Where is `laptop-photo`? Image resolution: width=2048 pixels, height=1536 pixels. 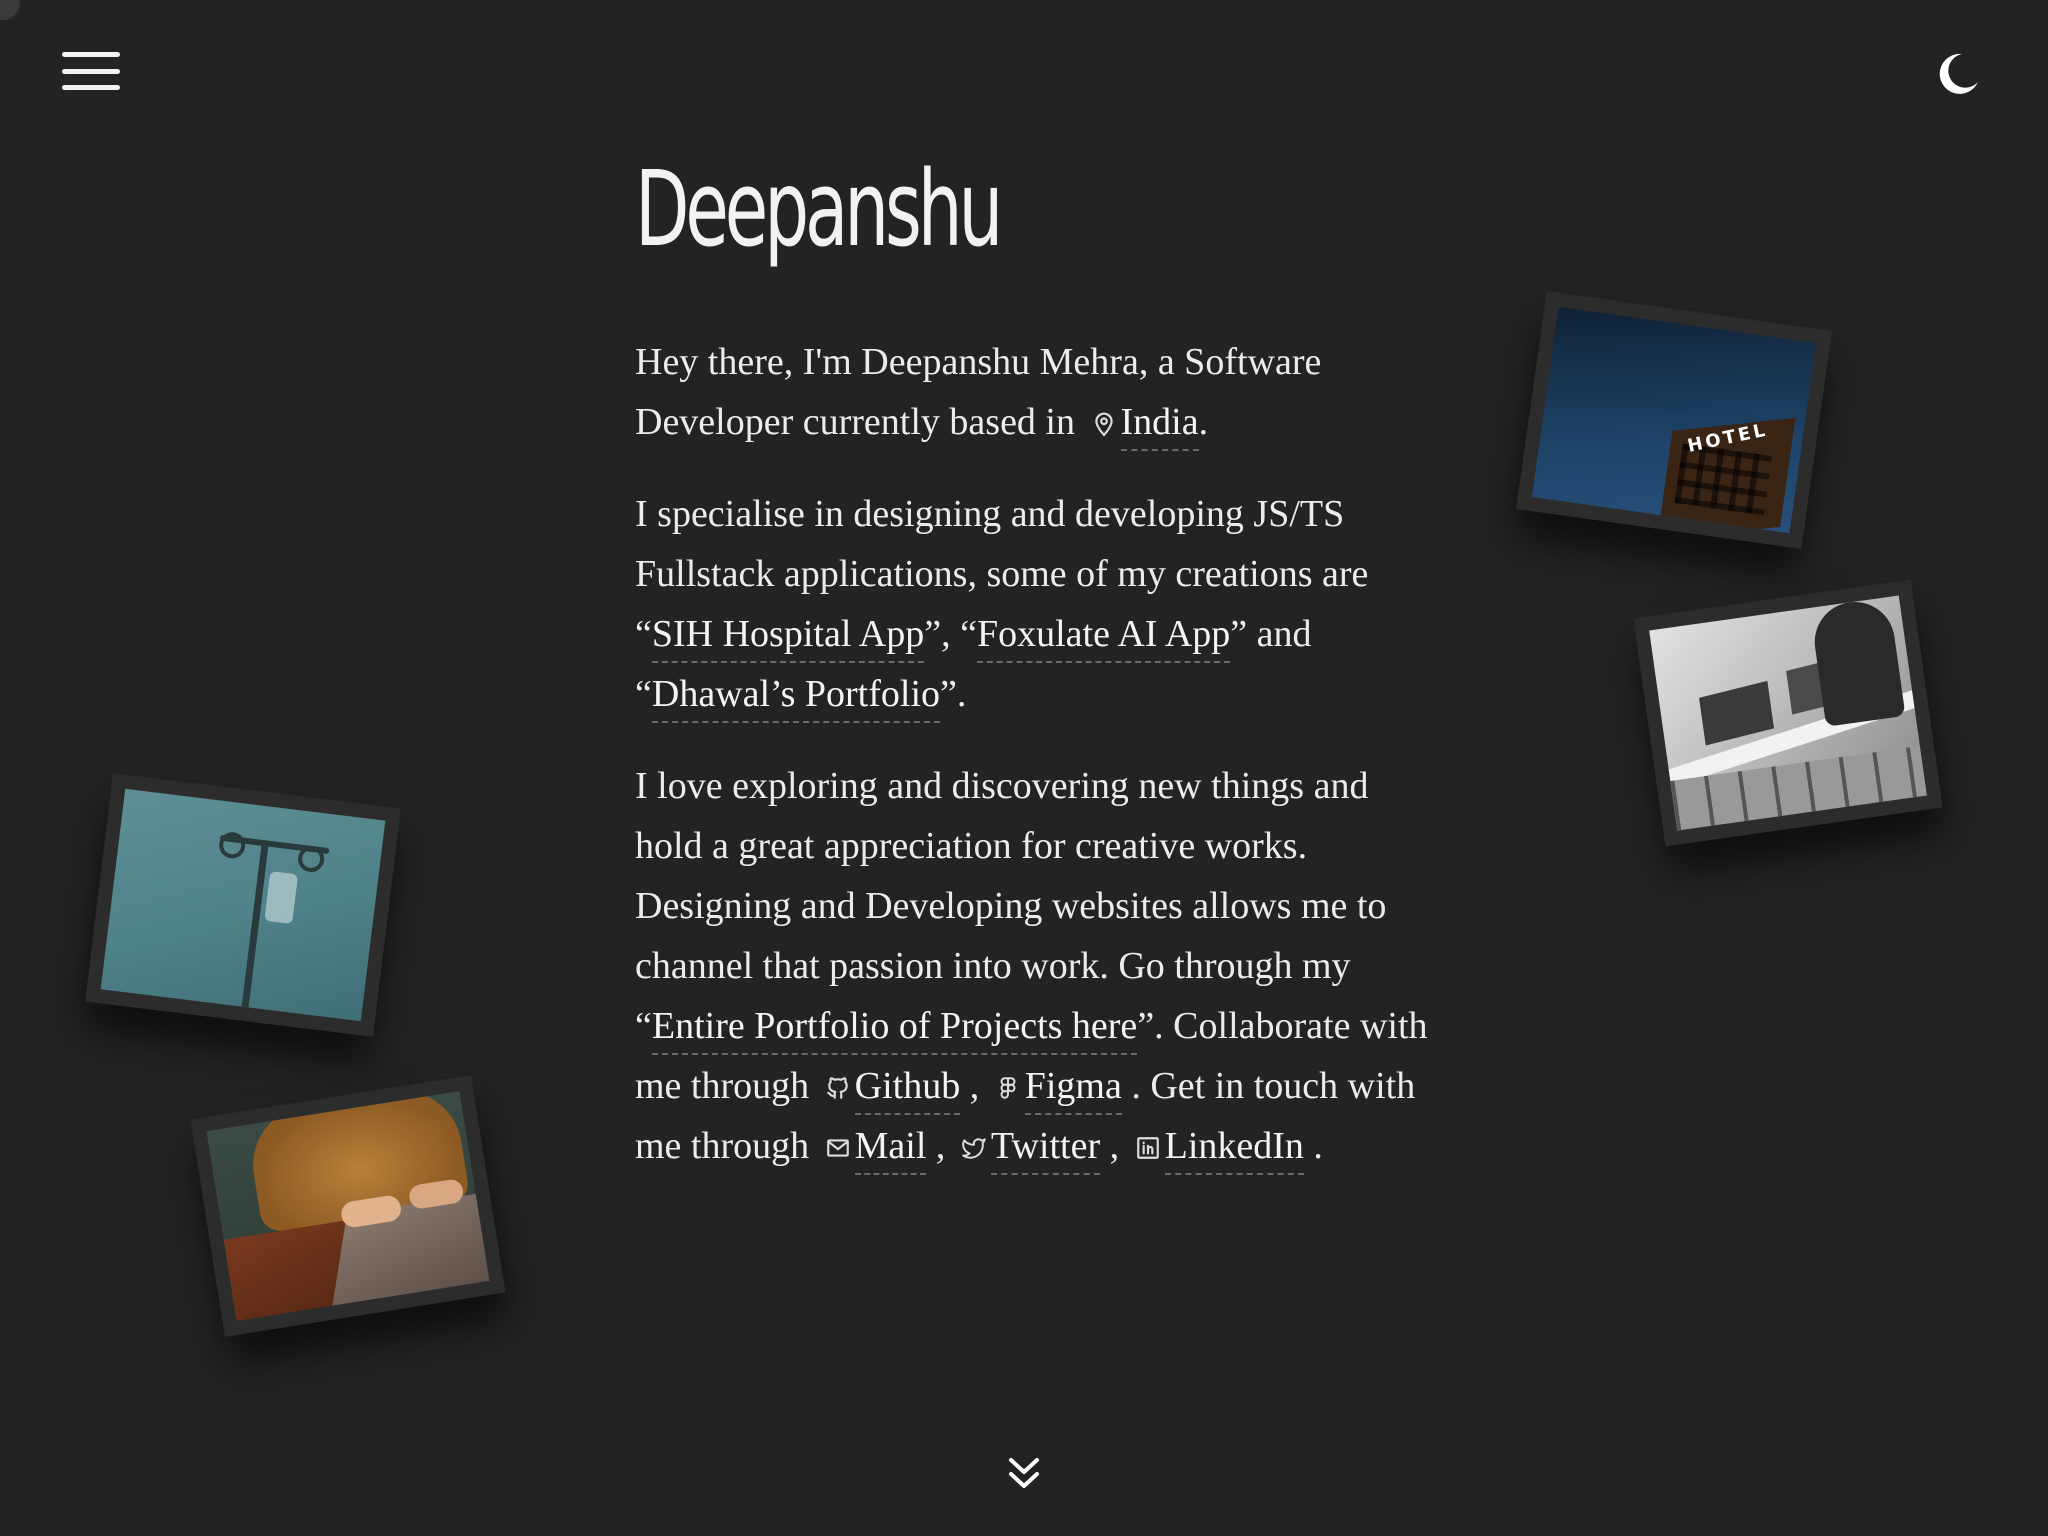
laptop-photo is located at coordinates (348, 1206).